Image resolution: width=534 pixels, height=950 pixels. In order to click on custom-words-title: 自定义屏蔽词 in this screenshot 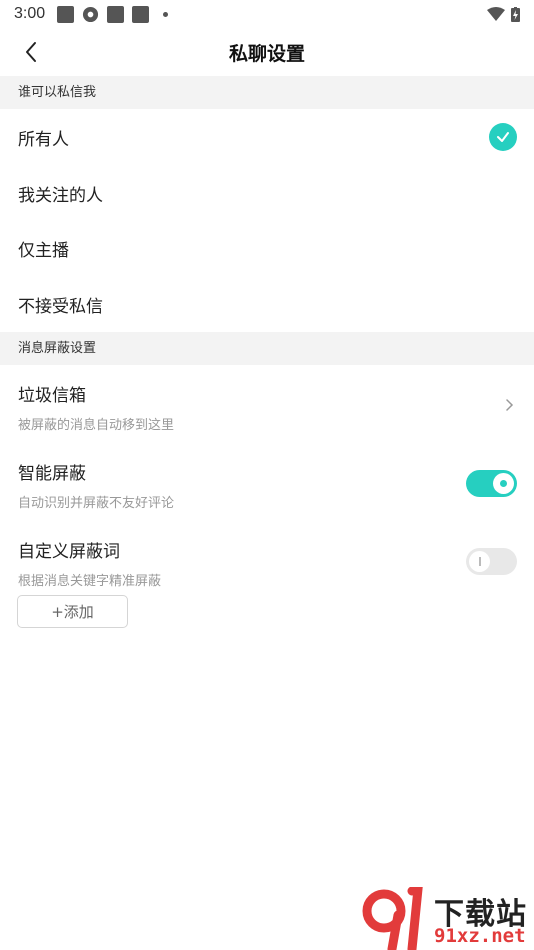, I will do `click(69, 552)`.